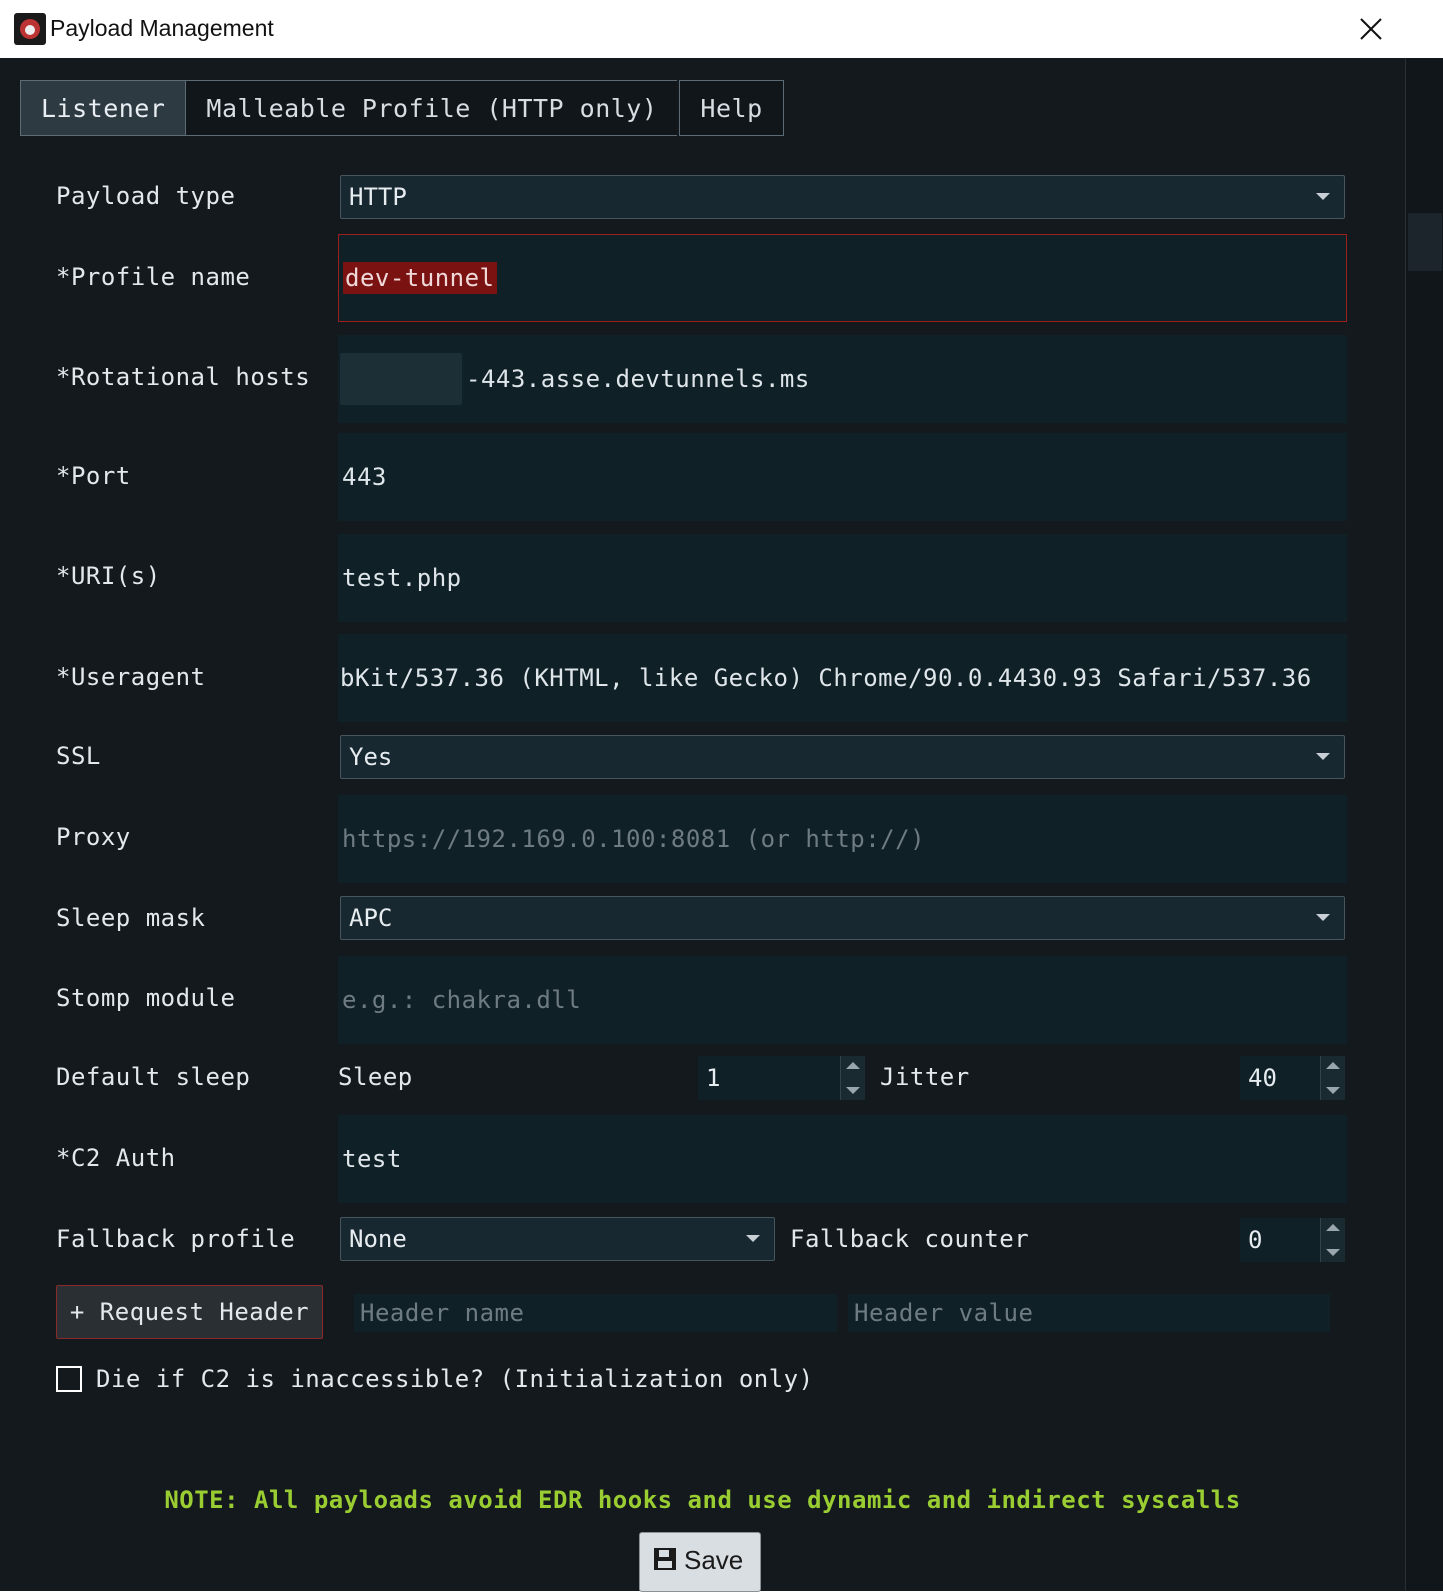 Image resolution: width=1443 pixels, height=1592 pixels. What do you see at coordinates (375, 1077) in the screenshot?
I see `sleep-label: Sleep` at bounding box center [375, 1077].